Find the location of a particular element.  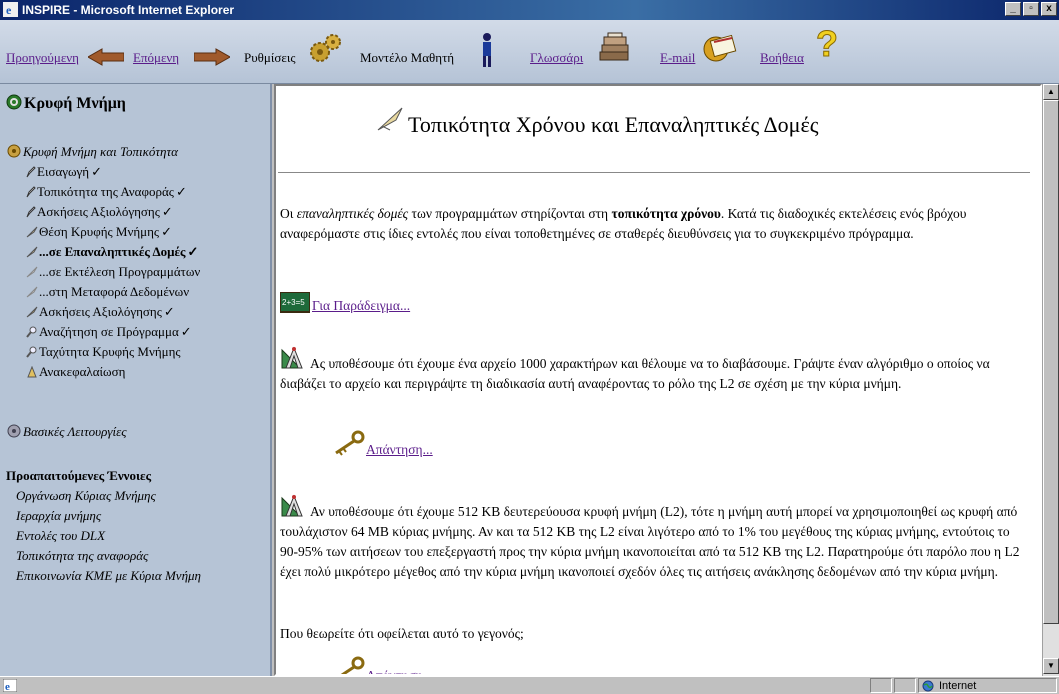

emphasis-text: επαναληπτικές δομές is located at coordinates (352, 213).